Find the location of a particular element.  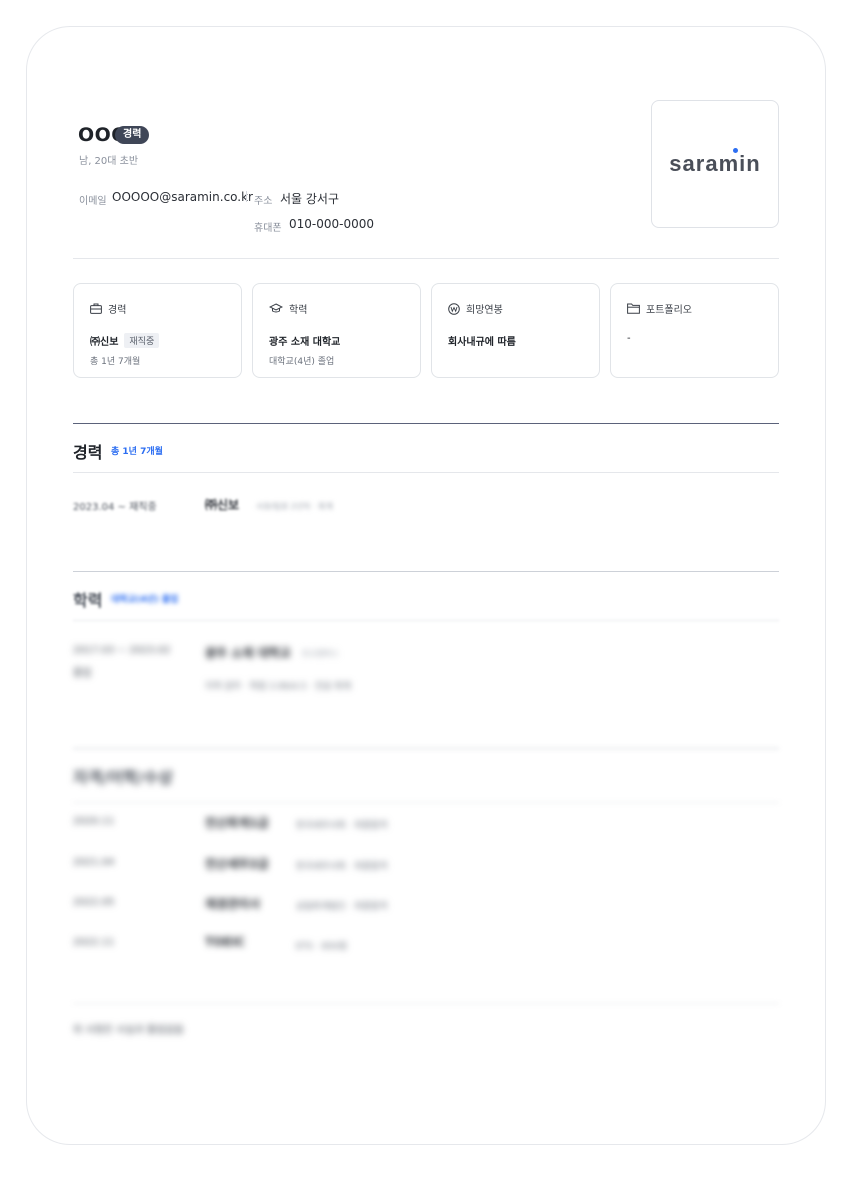

cert-name: 재경관리사 is located at coordinates (233, 904).